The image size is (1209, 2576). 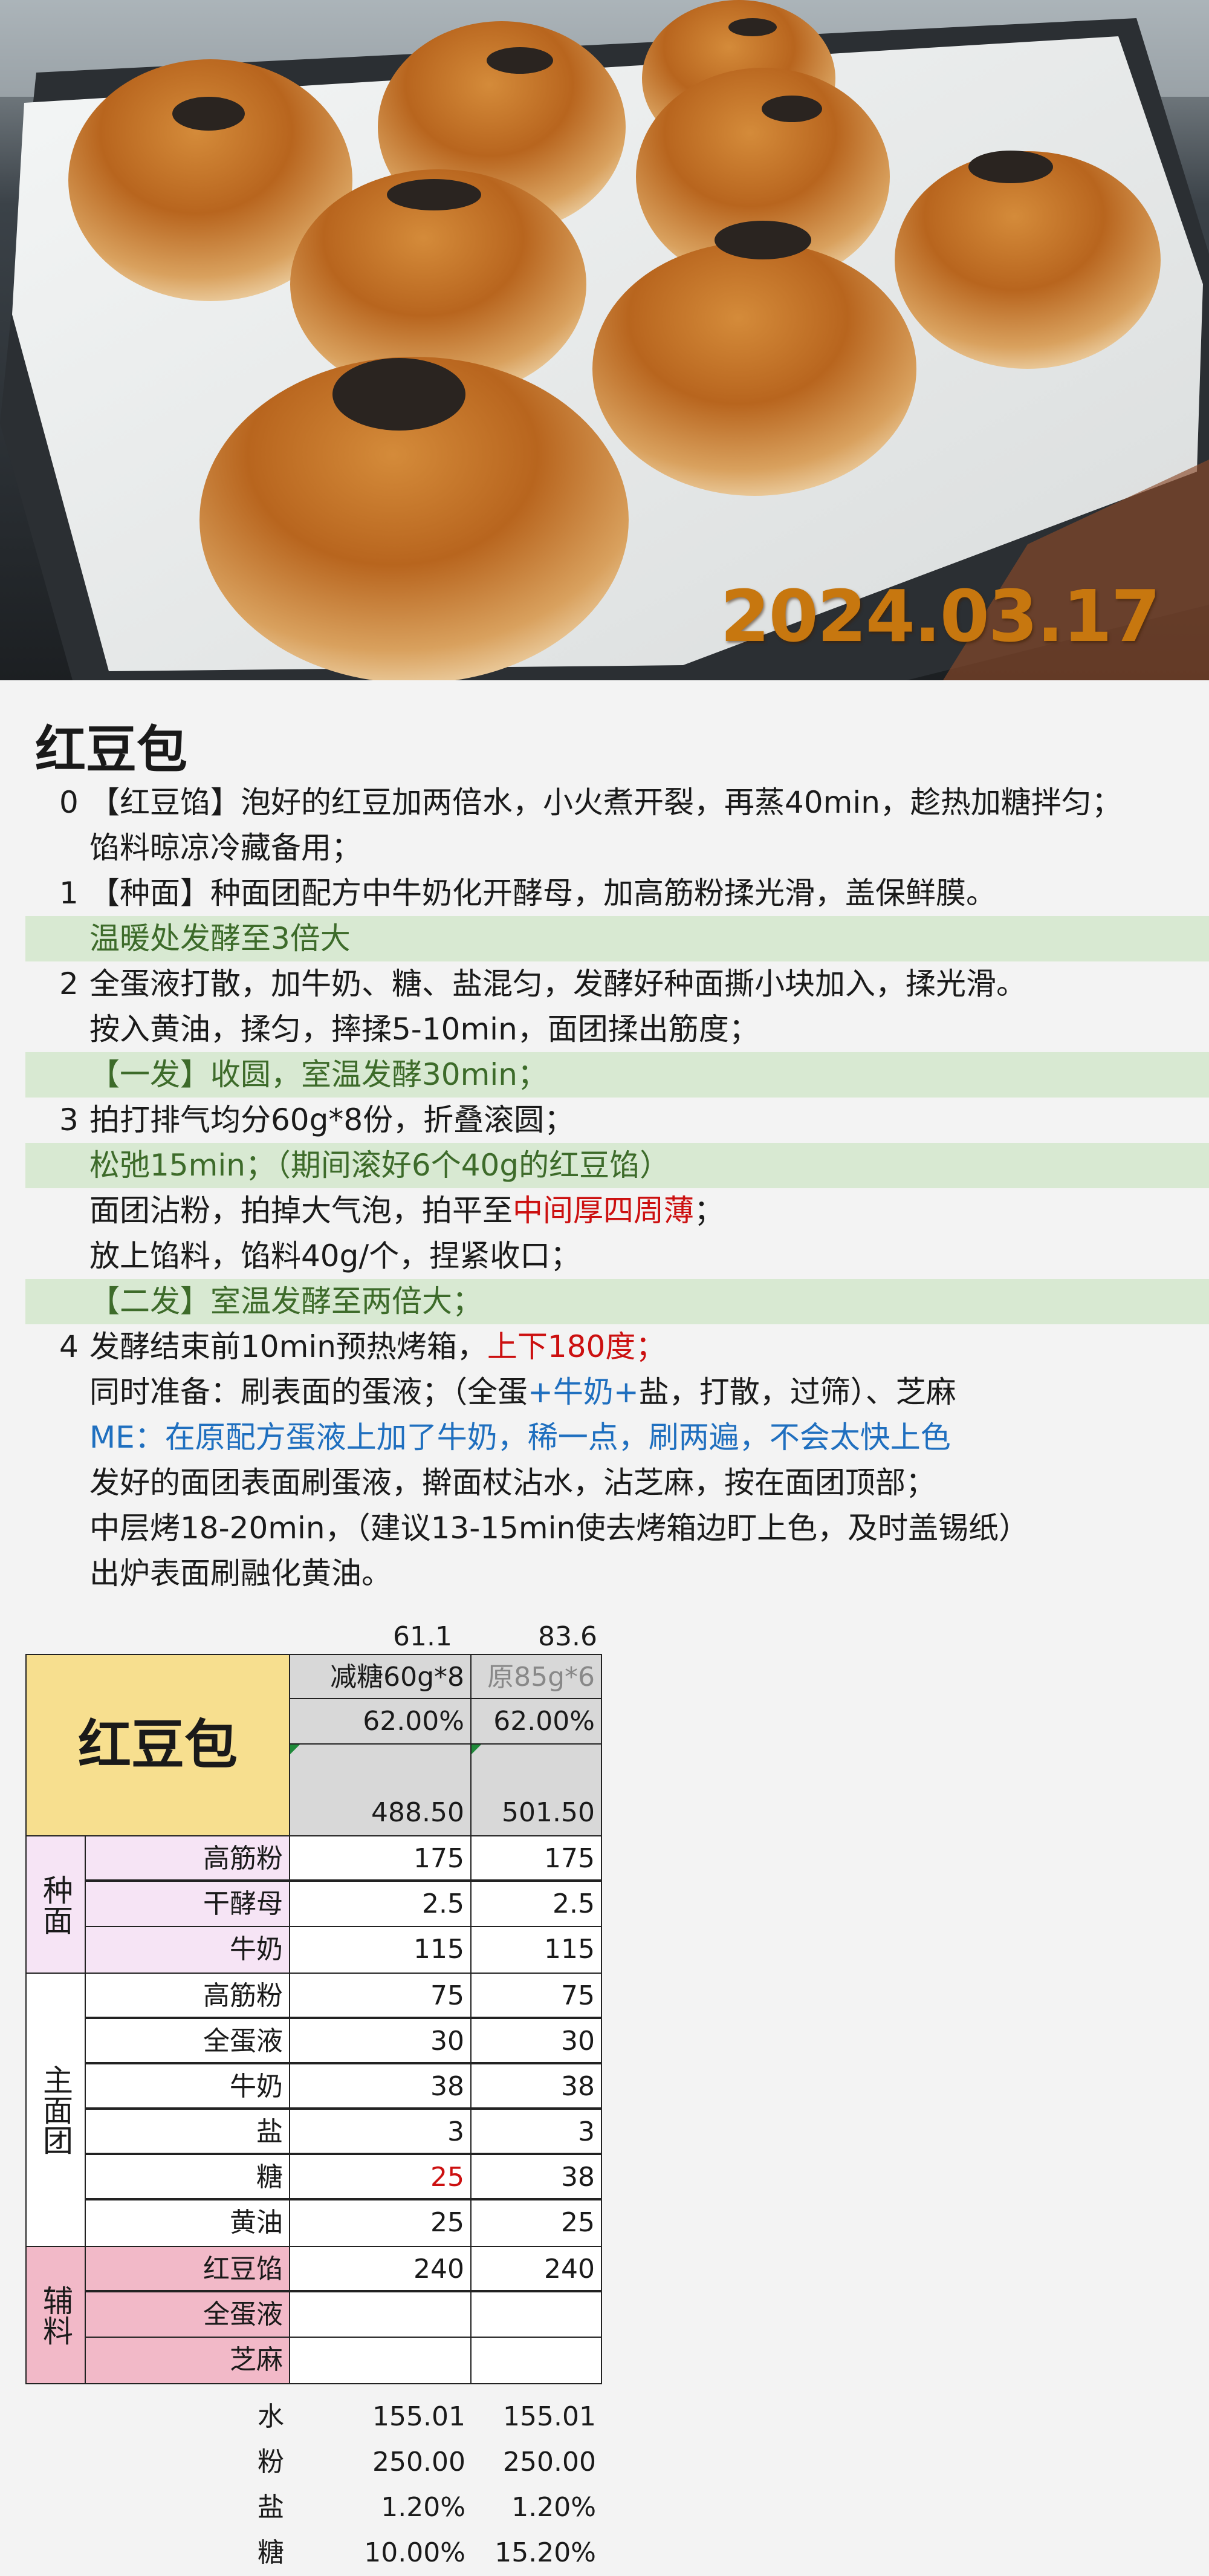 I want to click on summary-value-a: 10.00%, so click(x=415, y=2553).